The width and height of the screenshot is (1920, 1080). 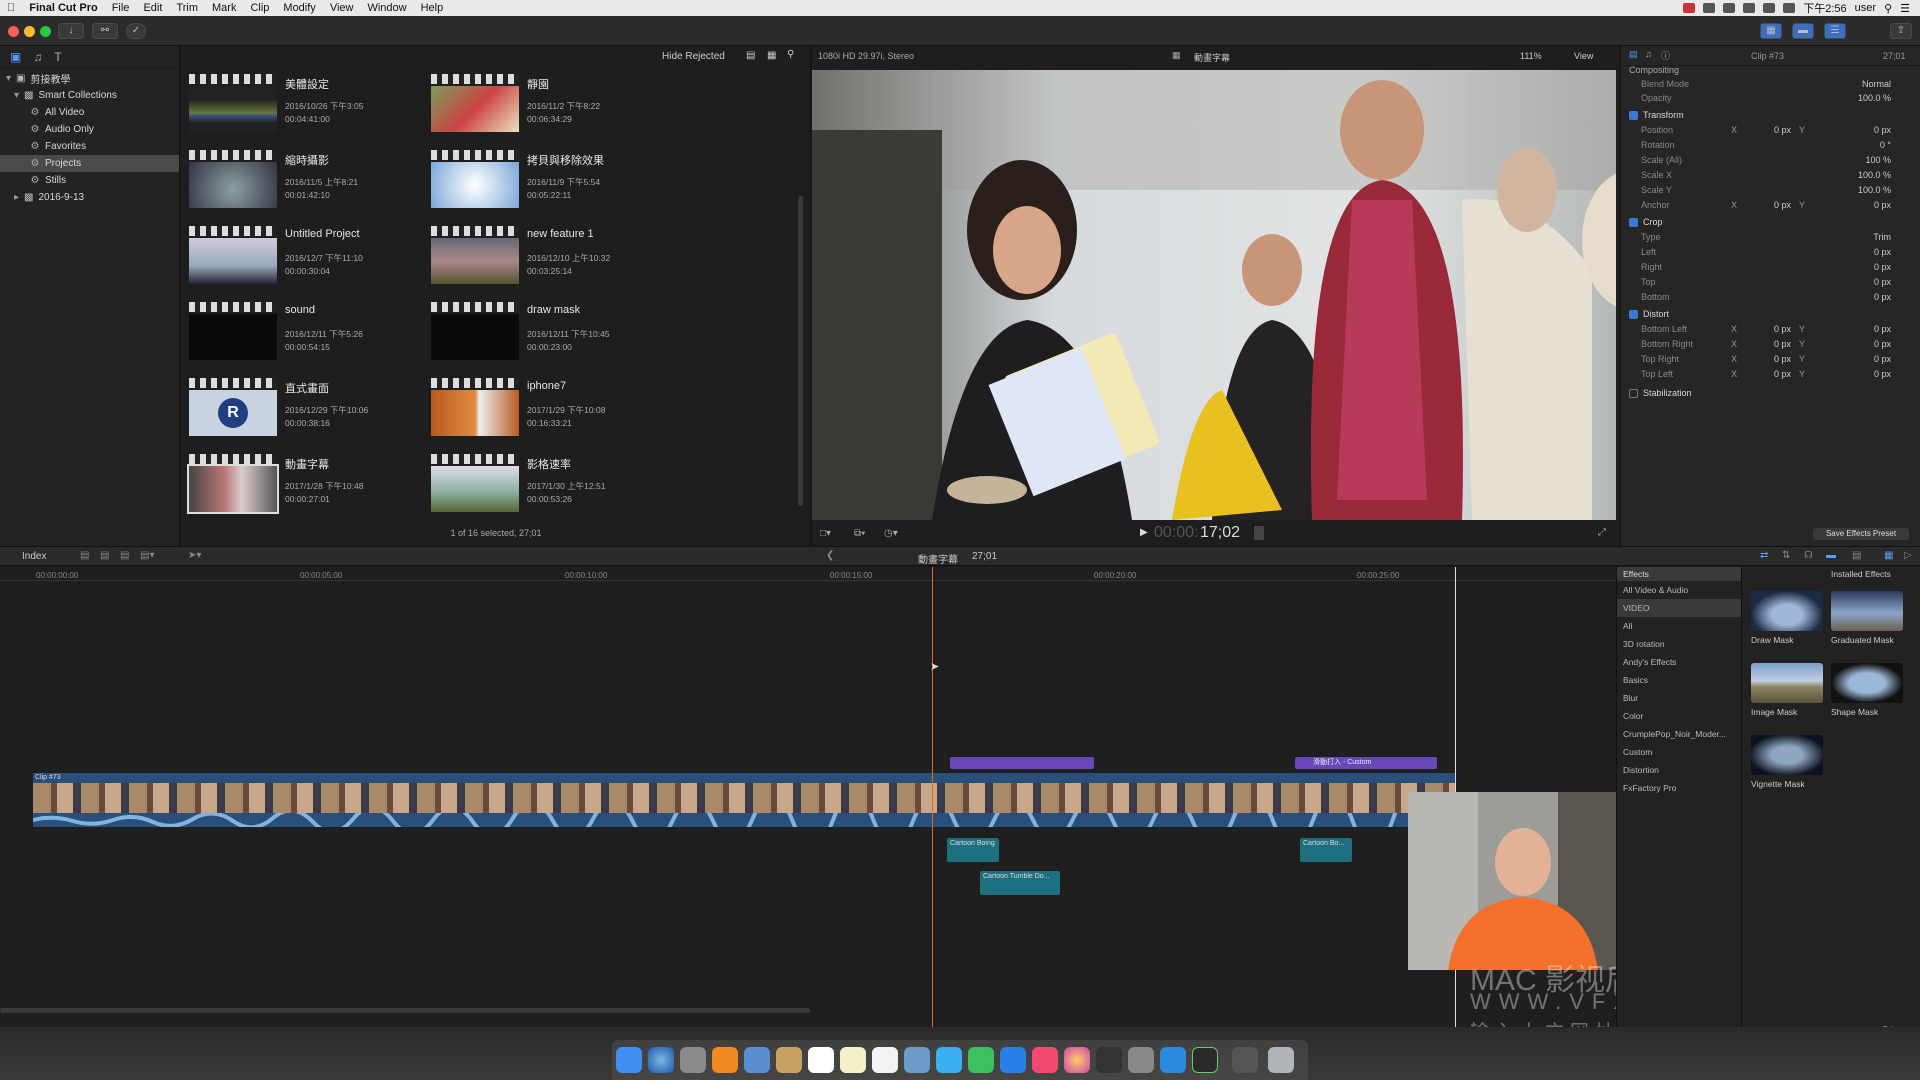 What do you see at coordinates (885, 1060) in the screenshot?
I see `reminders-icon` at bounding box center [885, 1060].